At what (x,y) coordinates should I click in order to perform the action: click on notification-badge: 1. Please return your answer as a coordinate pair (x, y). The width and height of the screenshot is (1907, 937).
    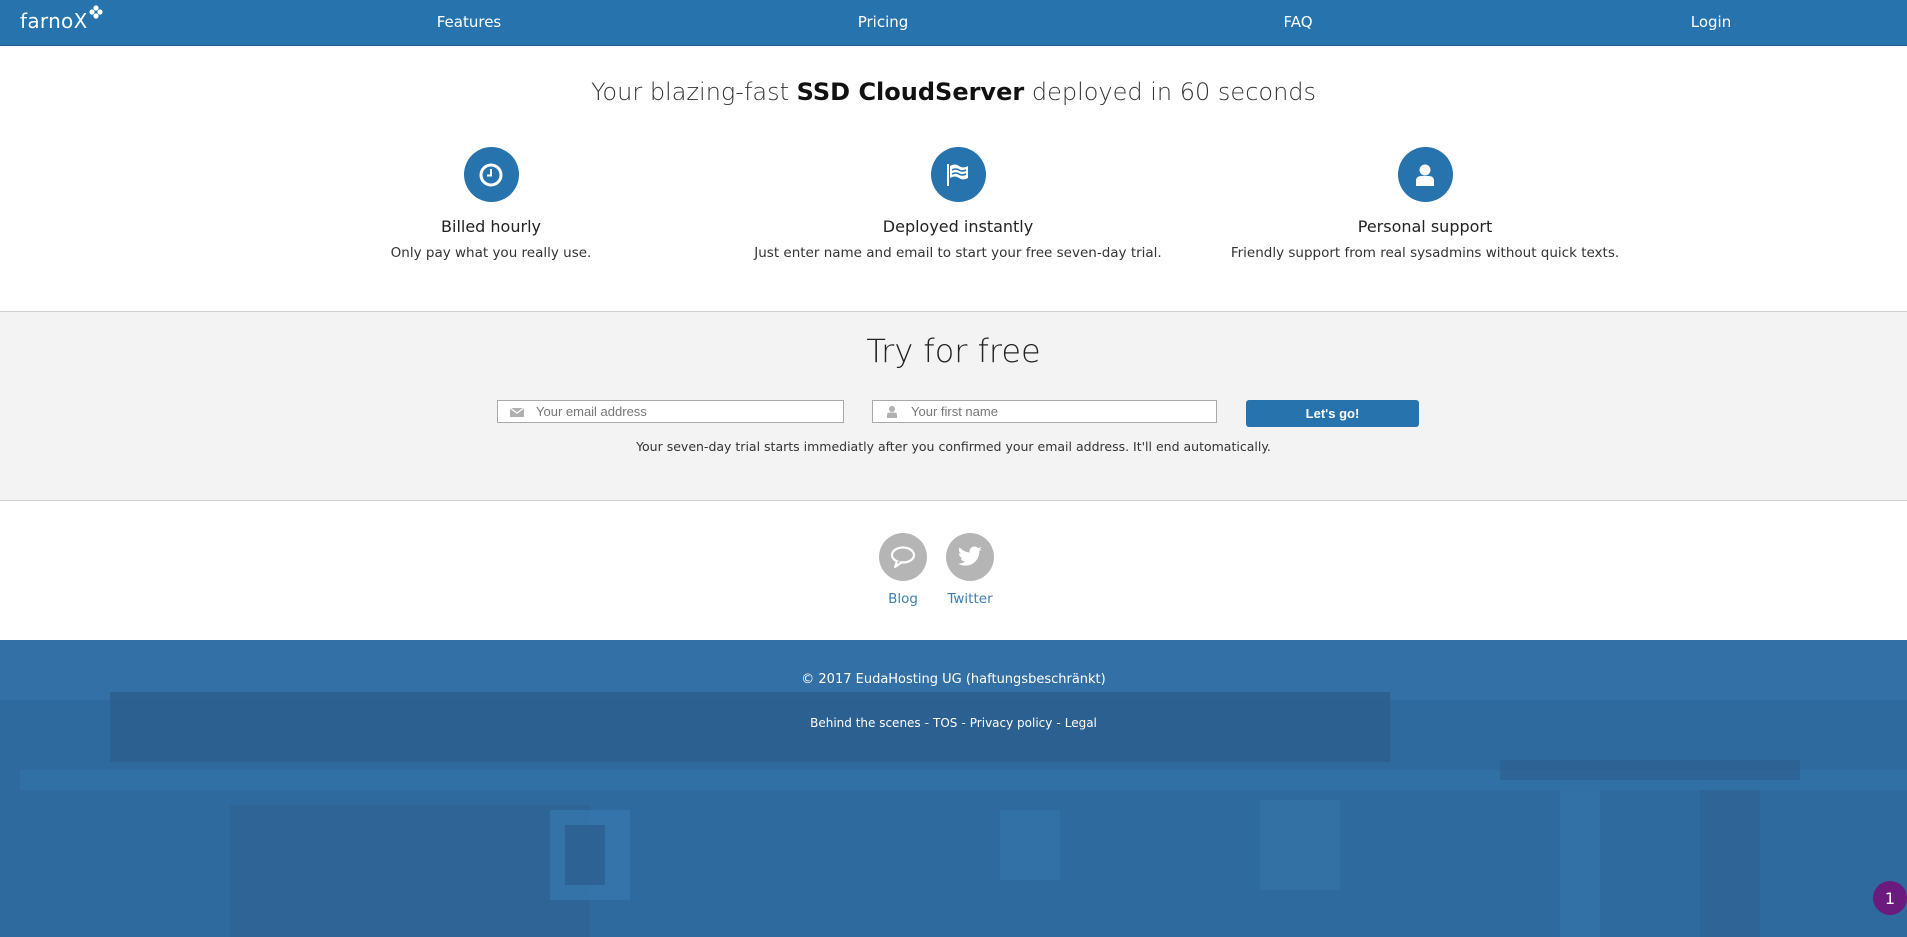
    Looking at the image, I should click on (1890, 898).